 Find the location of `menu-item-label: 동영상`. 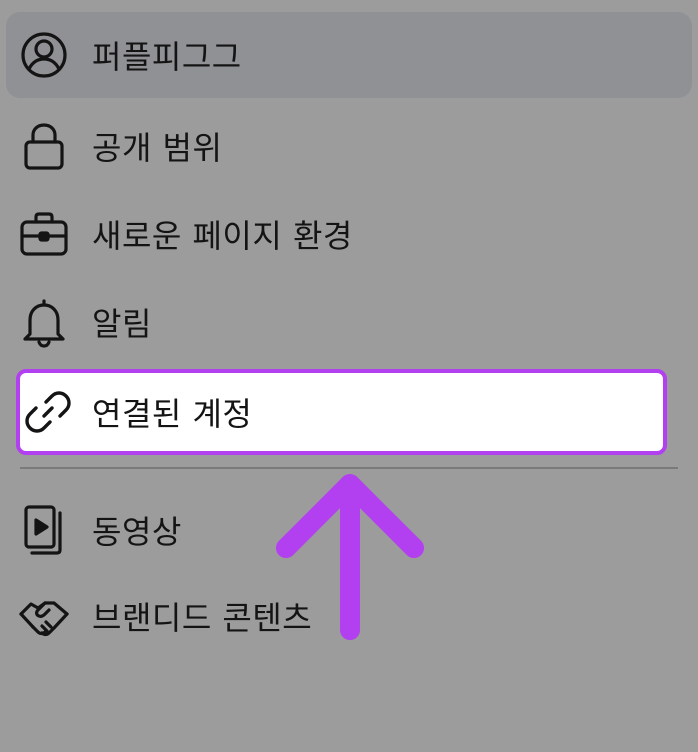

menu-item-label: 동영상 is located at coordinates (137, 532).